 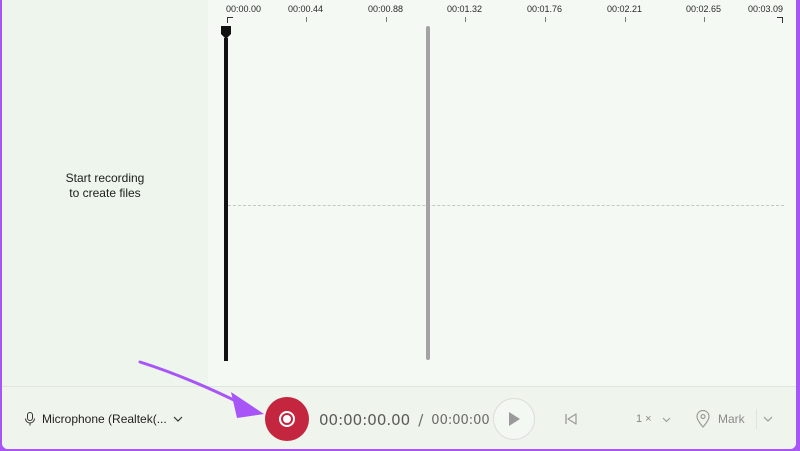 I want to click on tick-label: 00:00.44, so click(x=306, y=9).